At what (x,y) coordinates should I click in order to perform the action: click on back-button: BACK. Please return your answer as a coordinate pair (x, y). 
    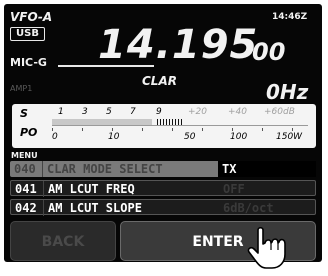
    Looking at the image, I should click on (63, 241).